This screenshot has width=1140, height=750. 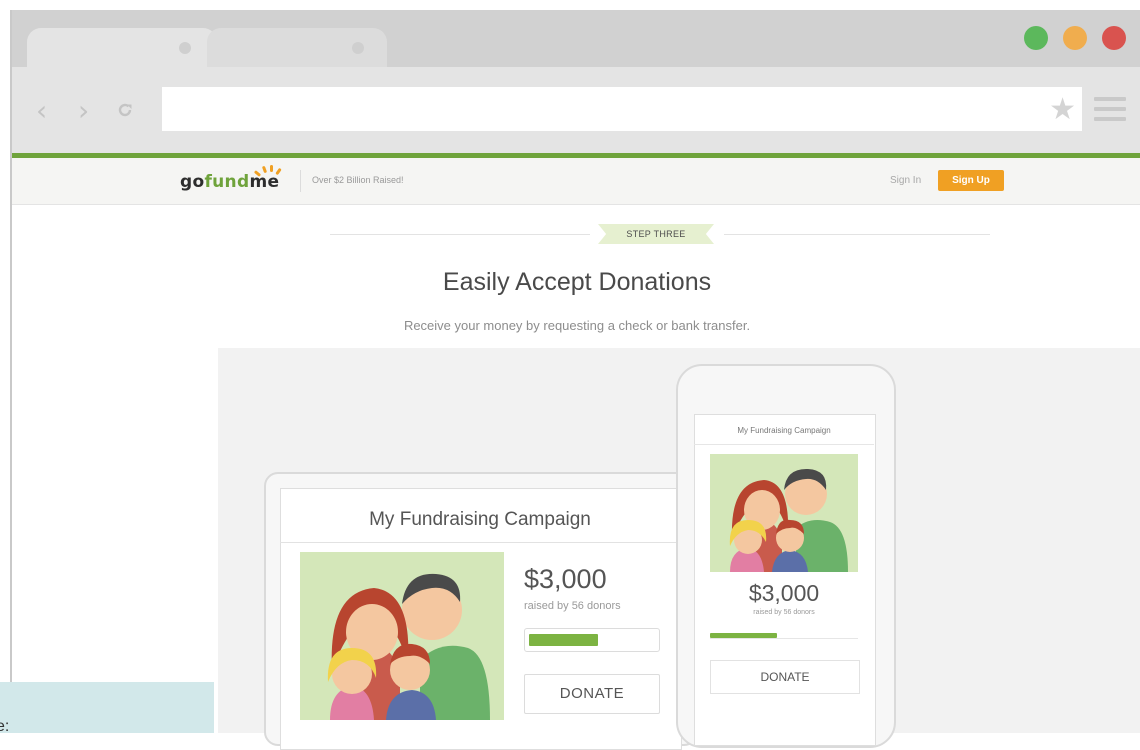 What do you see at coordinates (577, 282) in the screenshot?
I see `section-heading: Easily Accept Donations` at bounding box center [577, 282].